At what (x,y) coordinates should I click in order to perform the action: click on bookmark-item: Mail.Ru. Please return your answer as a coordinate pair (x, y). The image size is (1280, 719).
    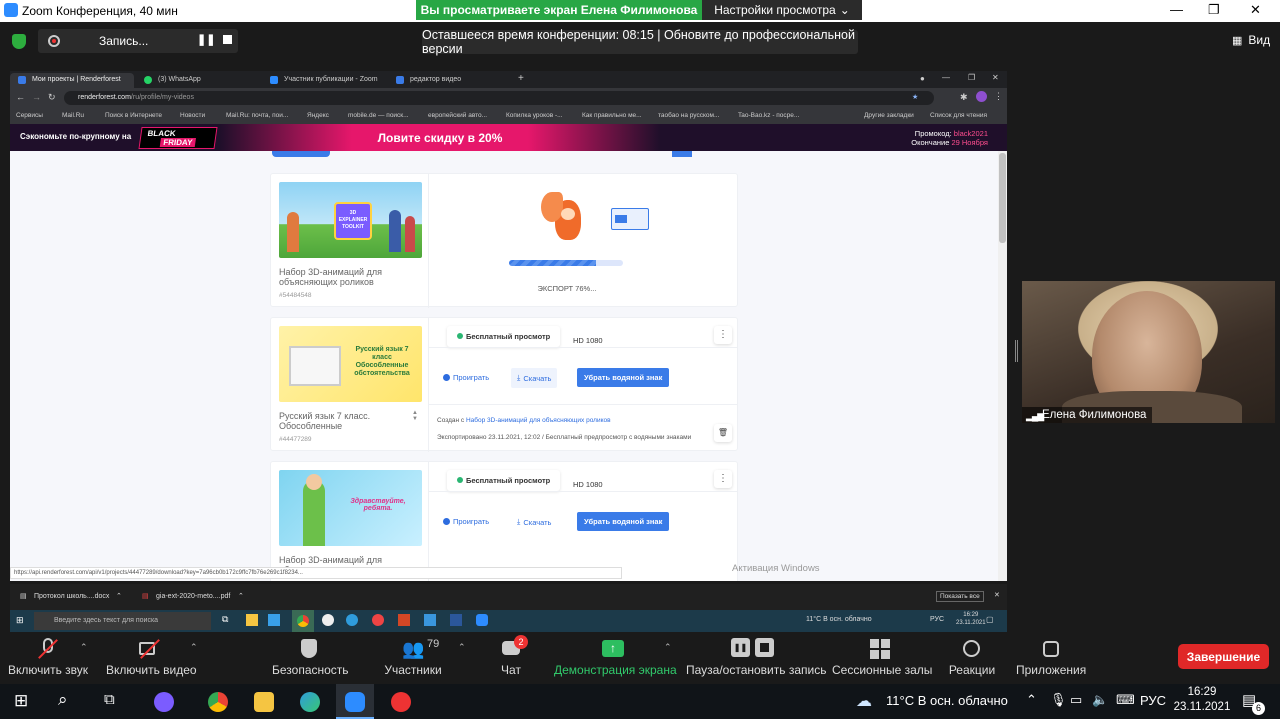
    Looking at the image, I should click on (73, 115).